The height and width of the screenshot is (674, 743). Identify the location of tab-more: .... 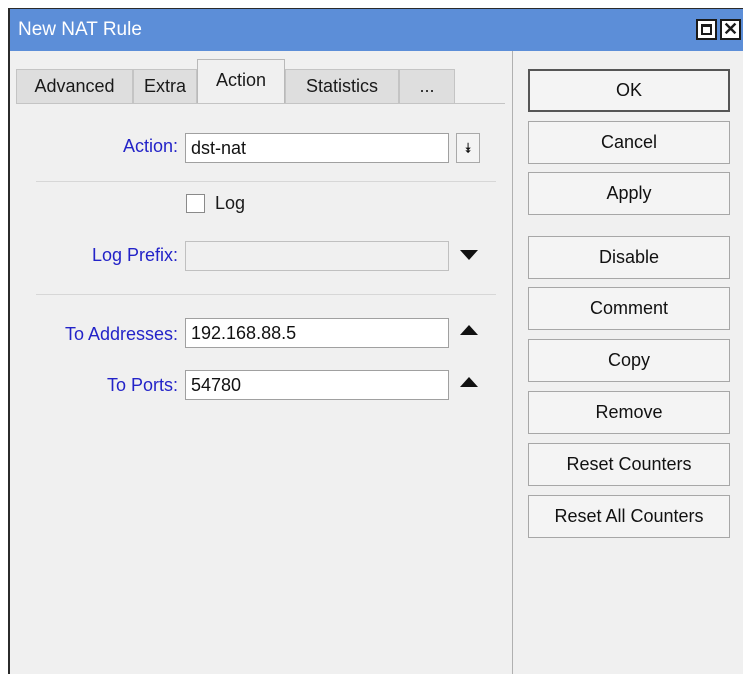
(427, 86).